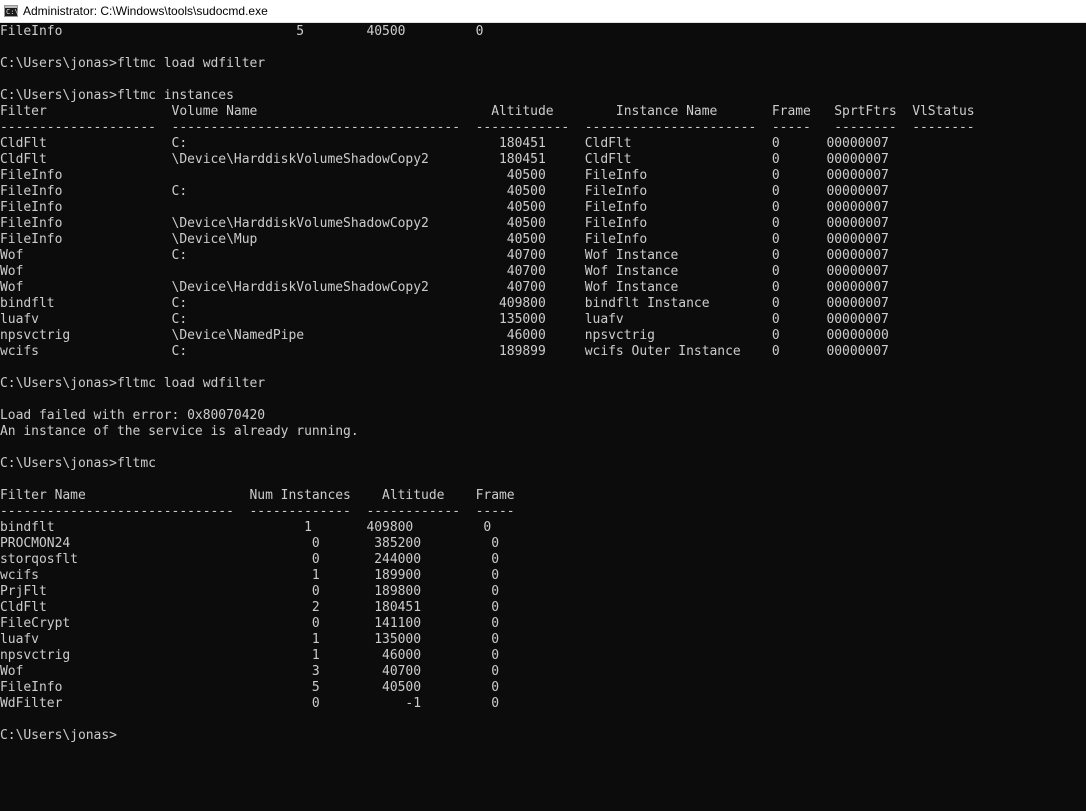 This screenshot has height=811, width=1086. Describe the element at coordinates (78, 463) in the screenshot. I see `console-line: C:\Users\jonas>fltmc` at that location.